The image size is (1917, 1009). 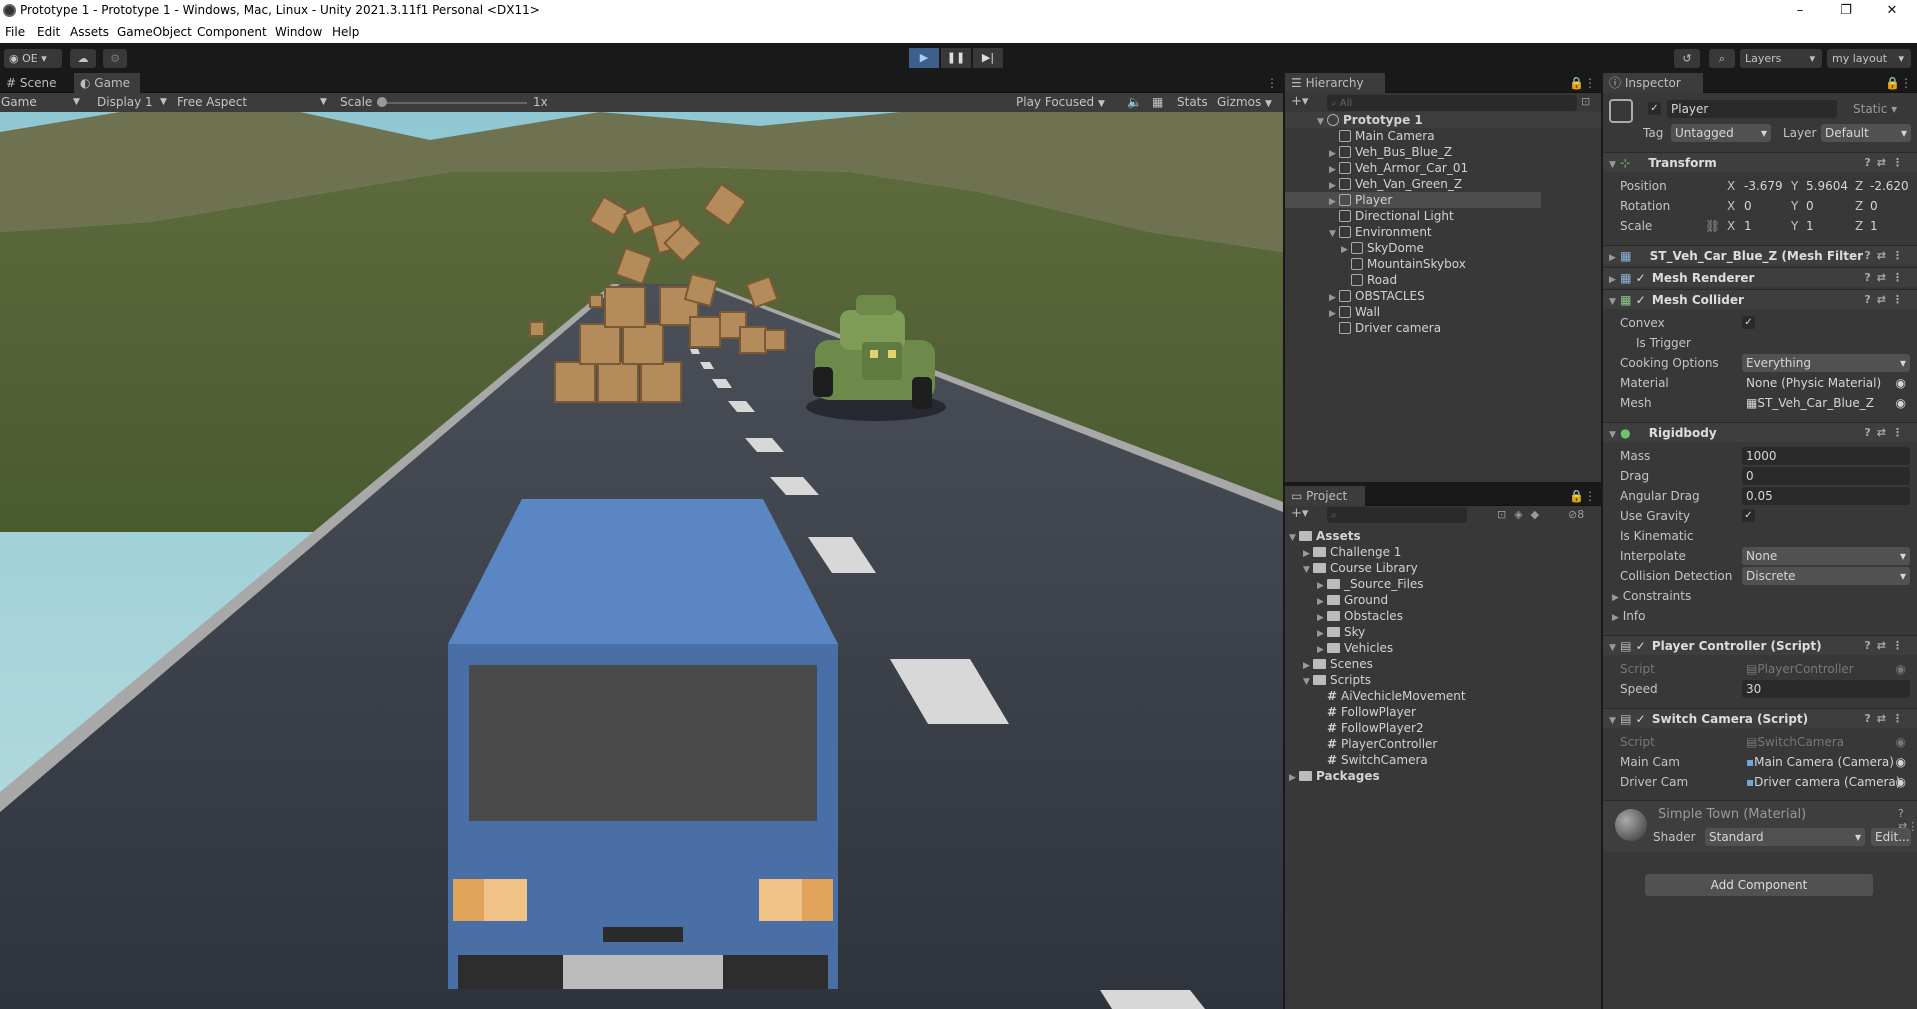 I want to click on mesh-field: ▦ST_Veh_Car_Blue_Z ◉, so click(x=1826, y=403).